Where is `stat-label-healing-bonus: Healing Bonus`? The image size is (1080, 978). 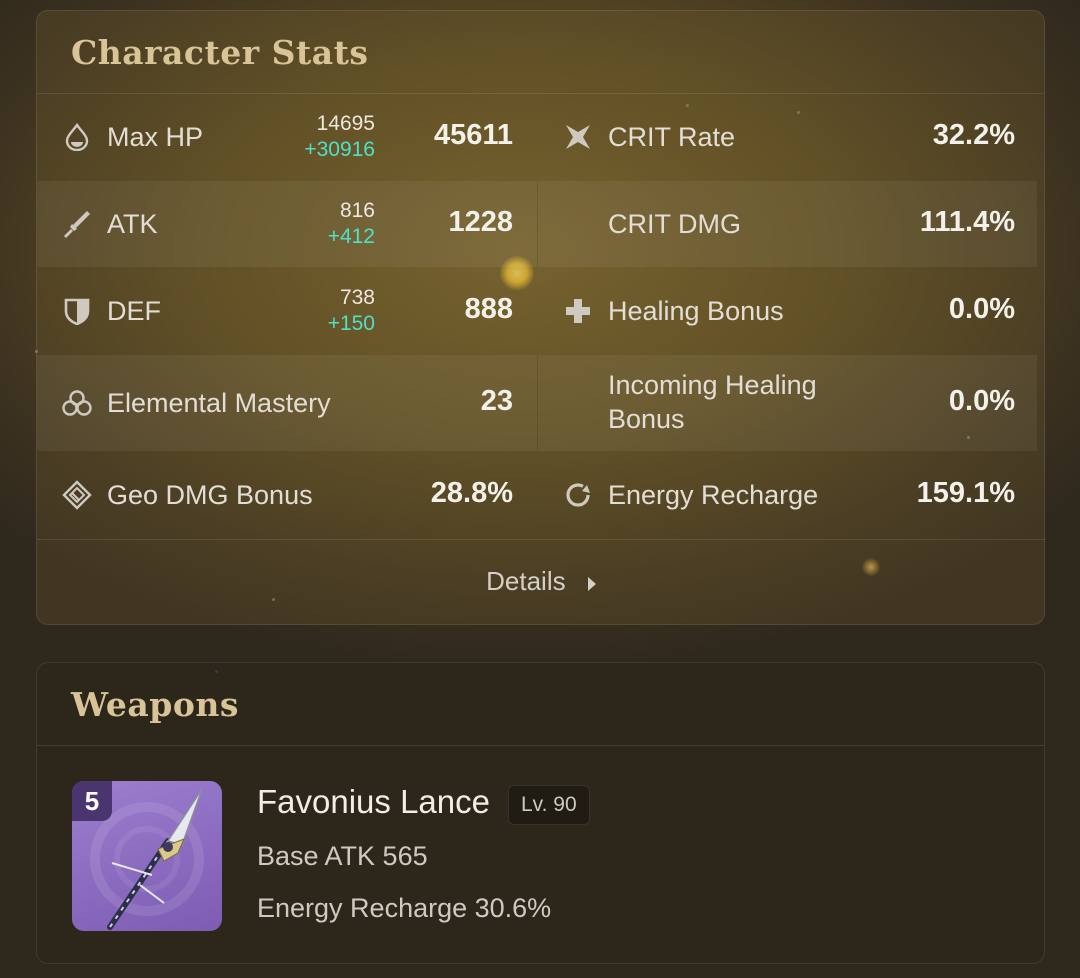 stat-label-healing-bonus: Healing Bonus is located at coordinates (696, 311).